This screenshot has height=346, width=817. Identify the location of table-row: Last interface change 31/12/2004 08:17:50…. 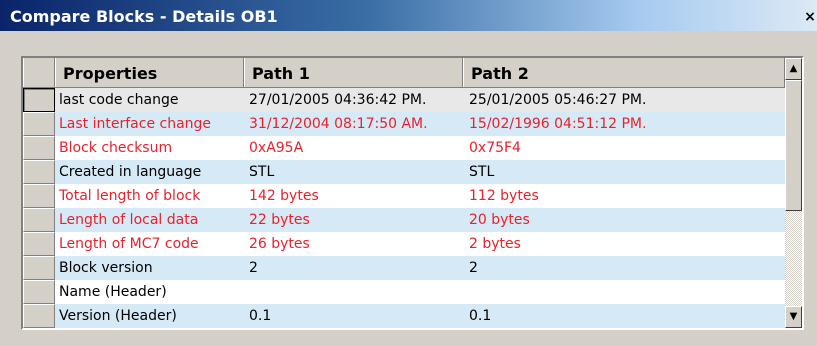
(404, 124).